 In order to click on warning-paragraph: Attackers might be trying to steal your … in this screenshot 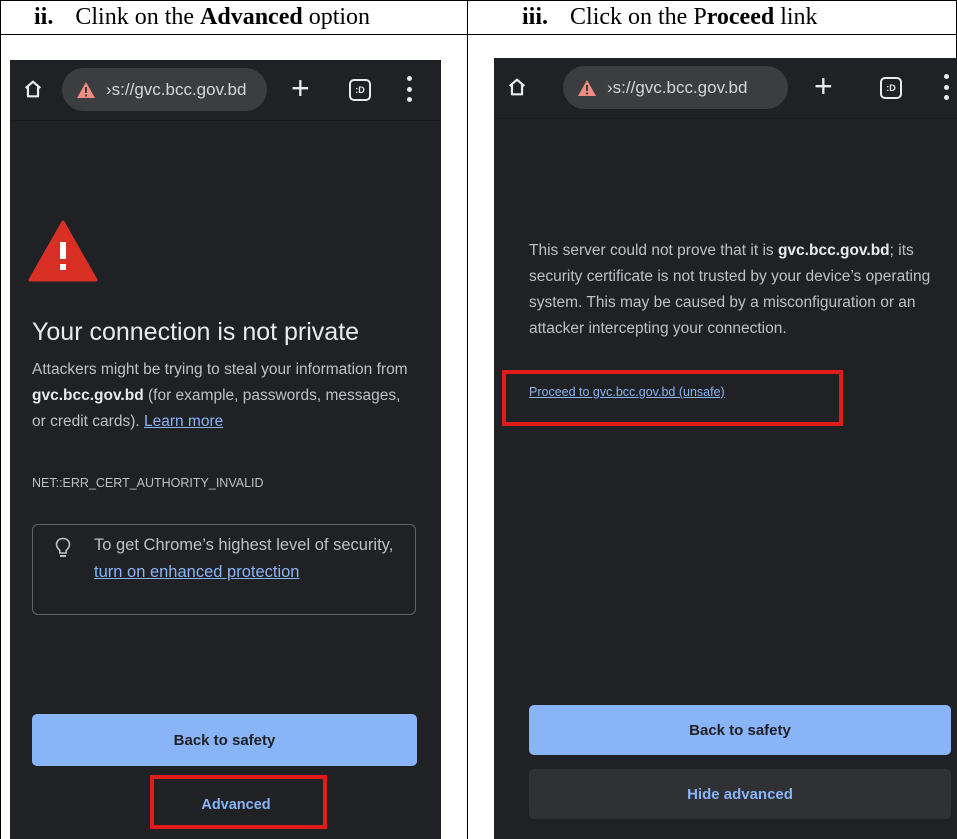, I will do `click(220, 395)`.